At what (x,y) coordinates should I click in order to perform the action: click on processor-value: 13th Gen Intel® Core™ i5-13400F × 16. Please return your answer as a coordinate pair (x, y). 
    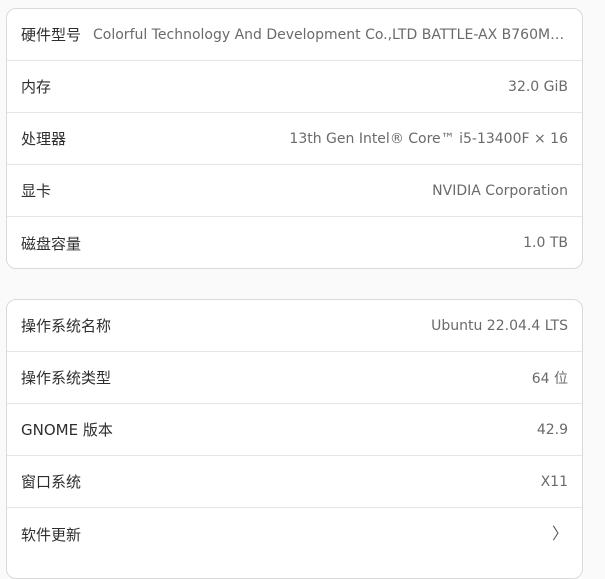
    Looking at the image, I should click on (428, 138).